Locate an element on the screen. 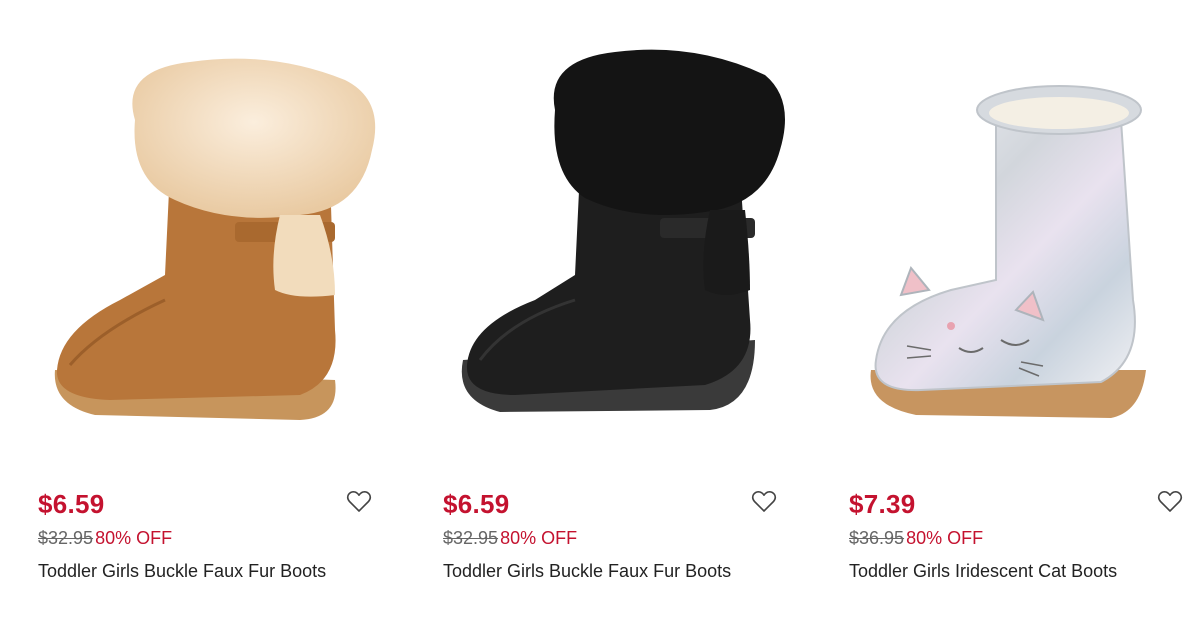 The image size is (1200, 630). original-price-row: $36.95 80% OFF is located at coordinates (916, 538).